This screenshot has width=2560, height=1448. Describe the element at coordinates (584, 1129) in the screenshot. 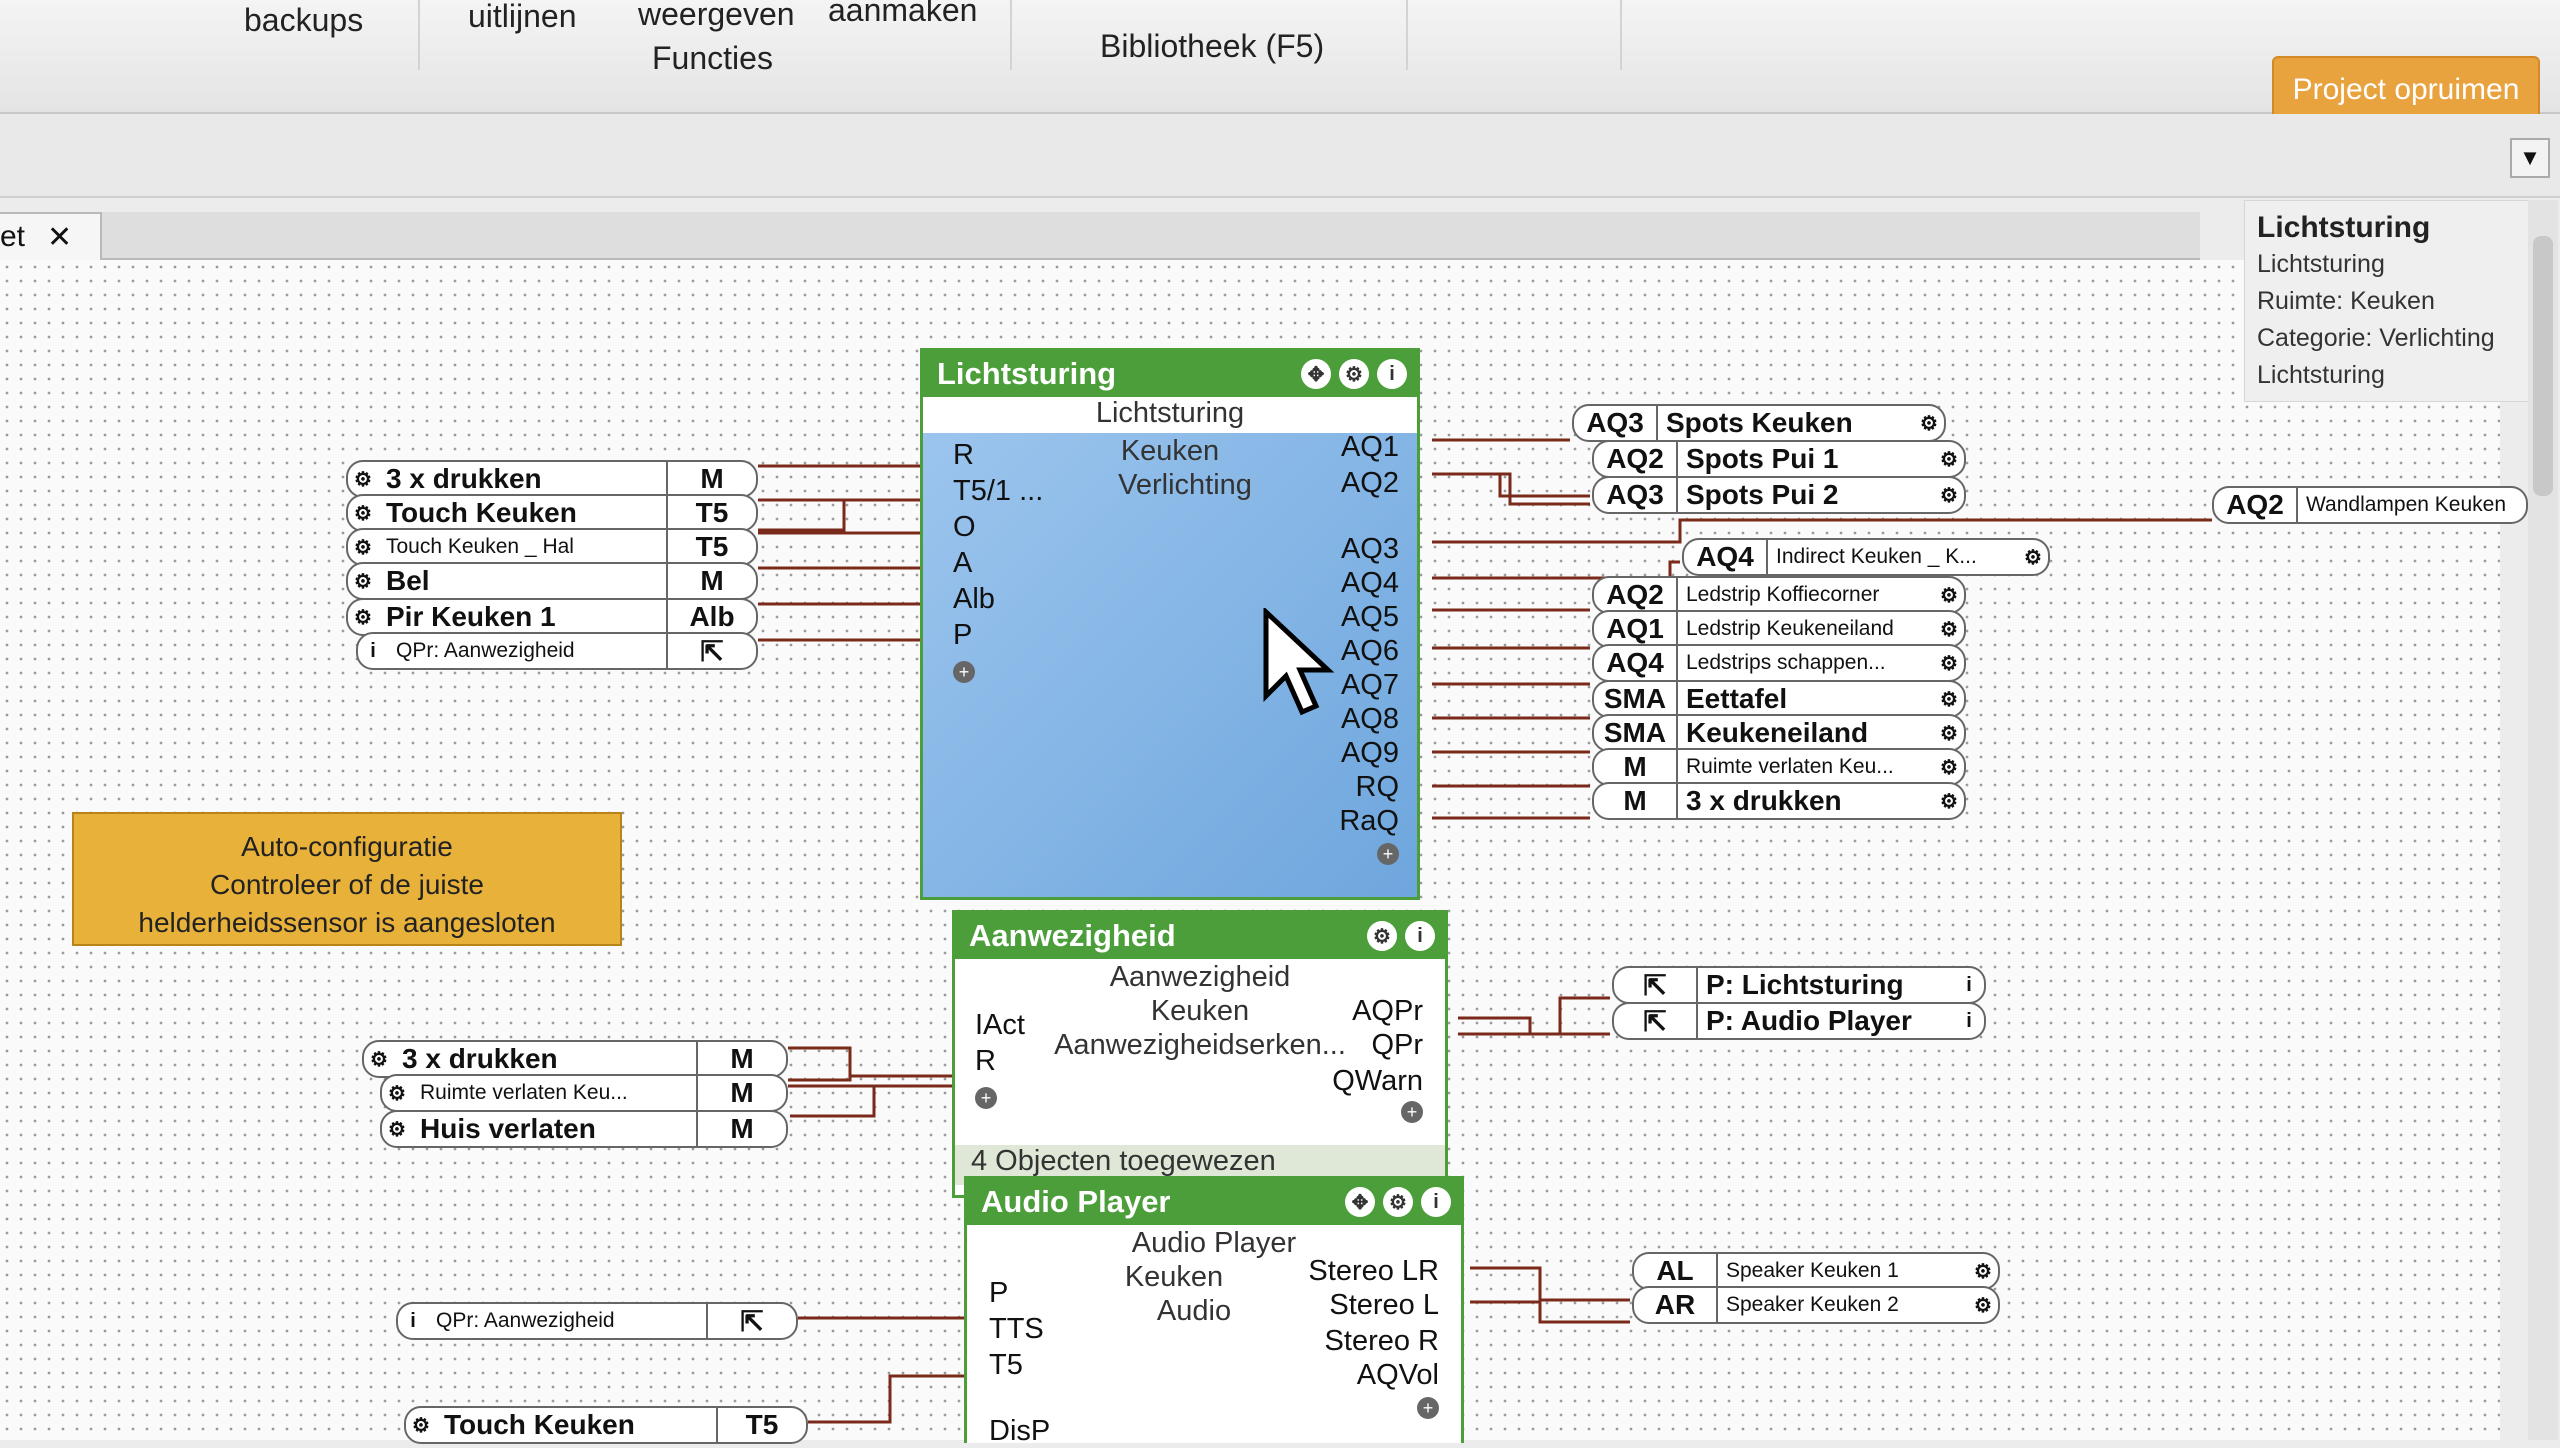

I see `input-connector: ⚙ Huis verlaten M` at that location.